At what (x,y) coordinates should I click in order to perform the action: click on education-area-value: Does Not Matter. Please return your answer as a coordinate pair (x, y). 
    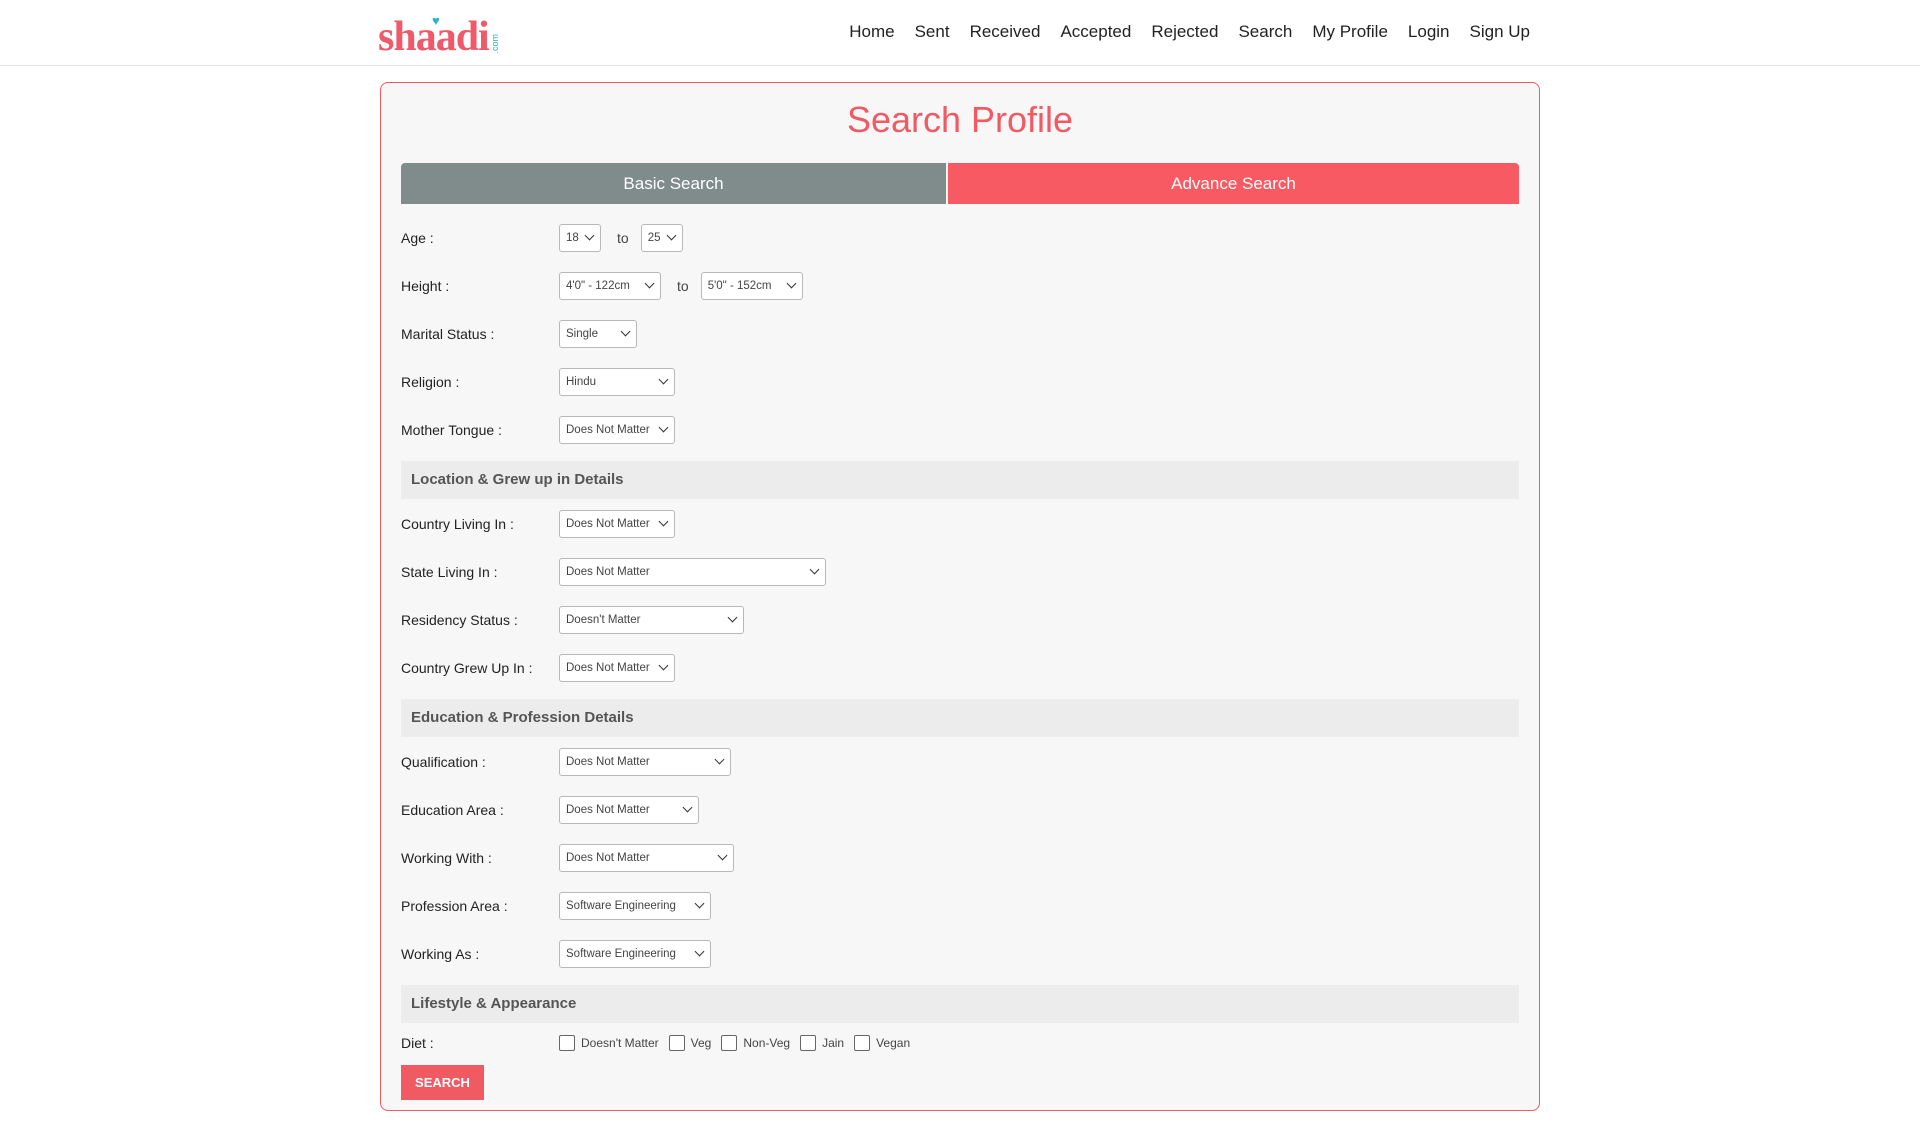
    Looking at the image, I should click on (608, 810).